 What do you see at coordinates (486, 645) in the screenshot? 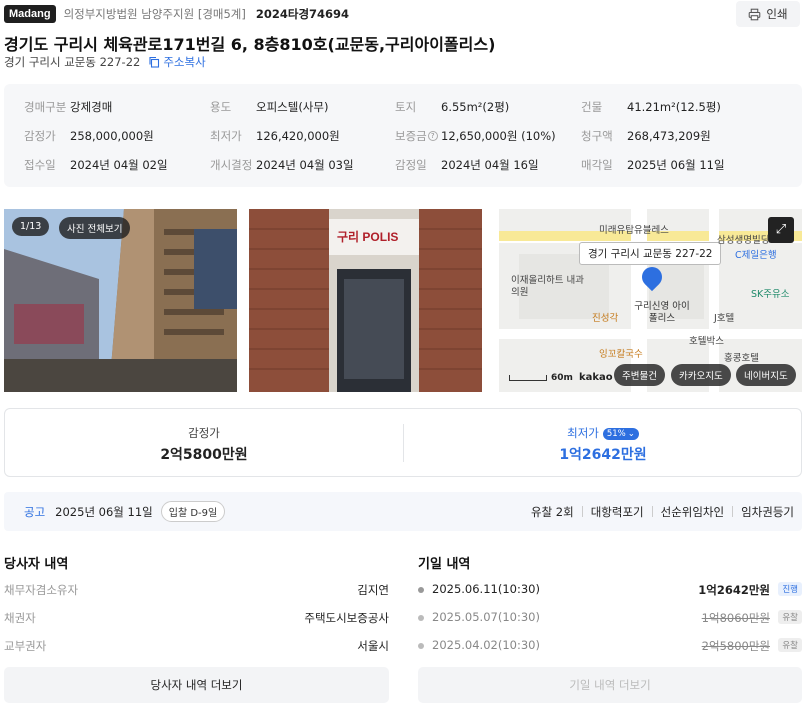
I see `history-date: 2025.04.02(10:30)` at bounding box center [486, 645].